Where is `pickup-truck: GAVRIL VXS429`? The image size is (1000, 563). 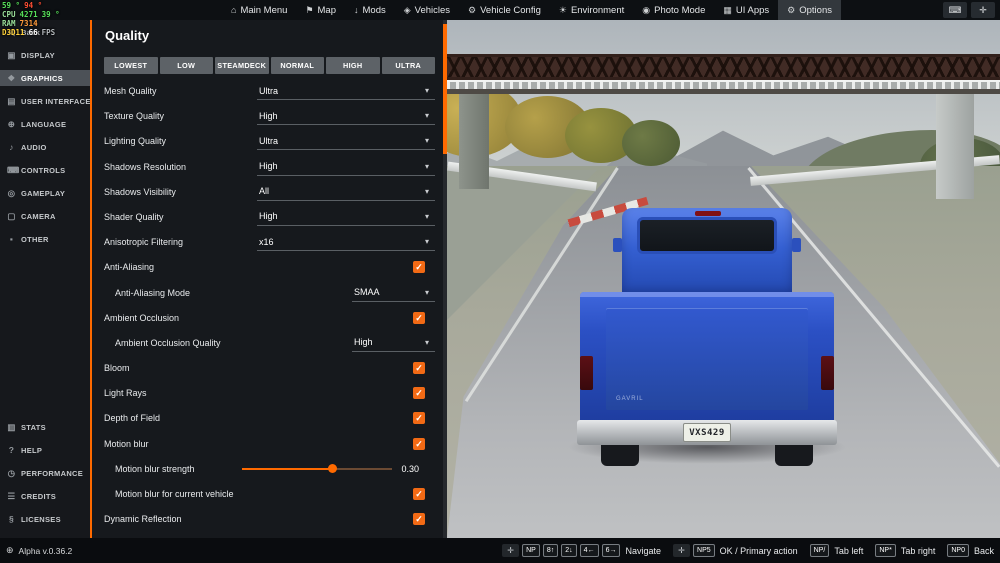 pickup-truck: GAVRIL VXS429 is located at coordinates (707, 337).